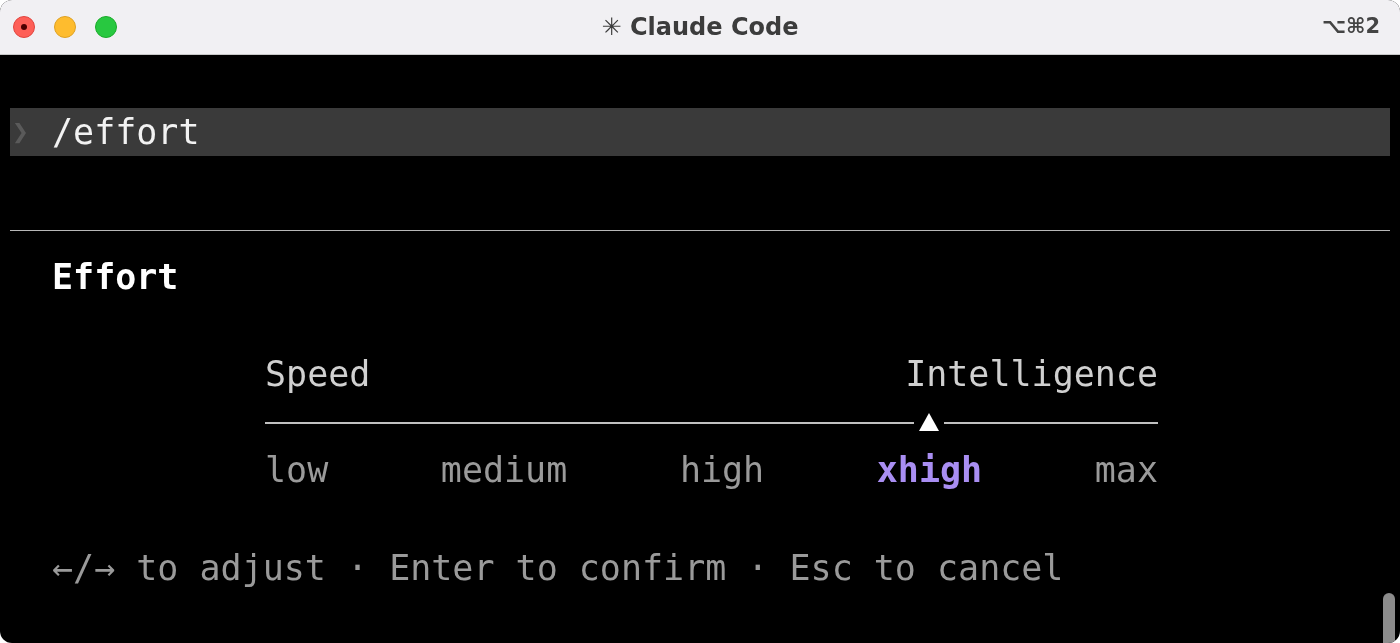  I want to click on effort-option: max, so click(1126, 470).